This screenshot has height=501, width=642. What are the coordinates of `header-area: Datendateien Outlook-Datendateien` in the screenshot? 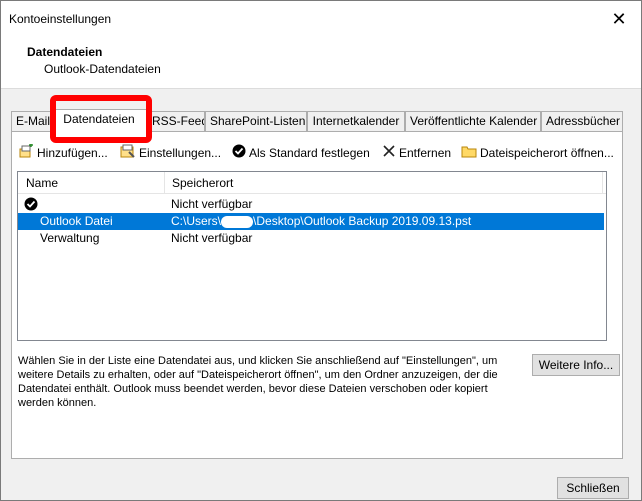 It's located at (321, 63).